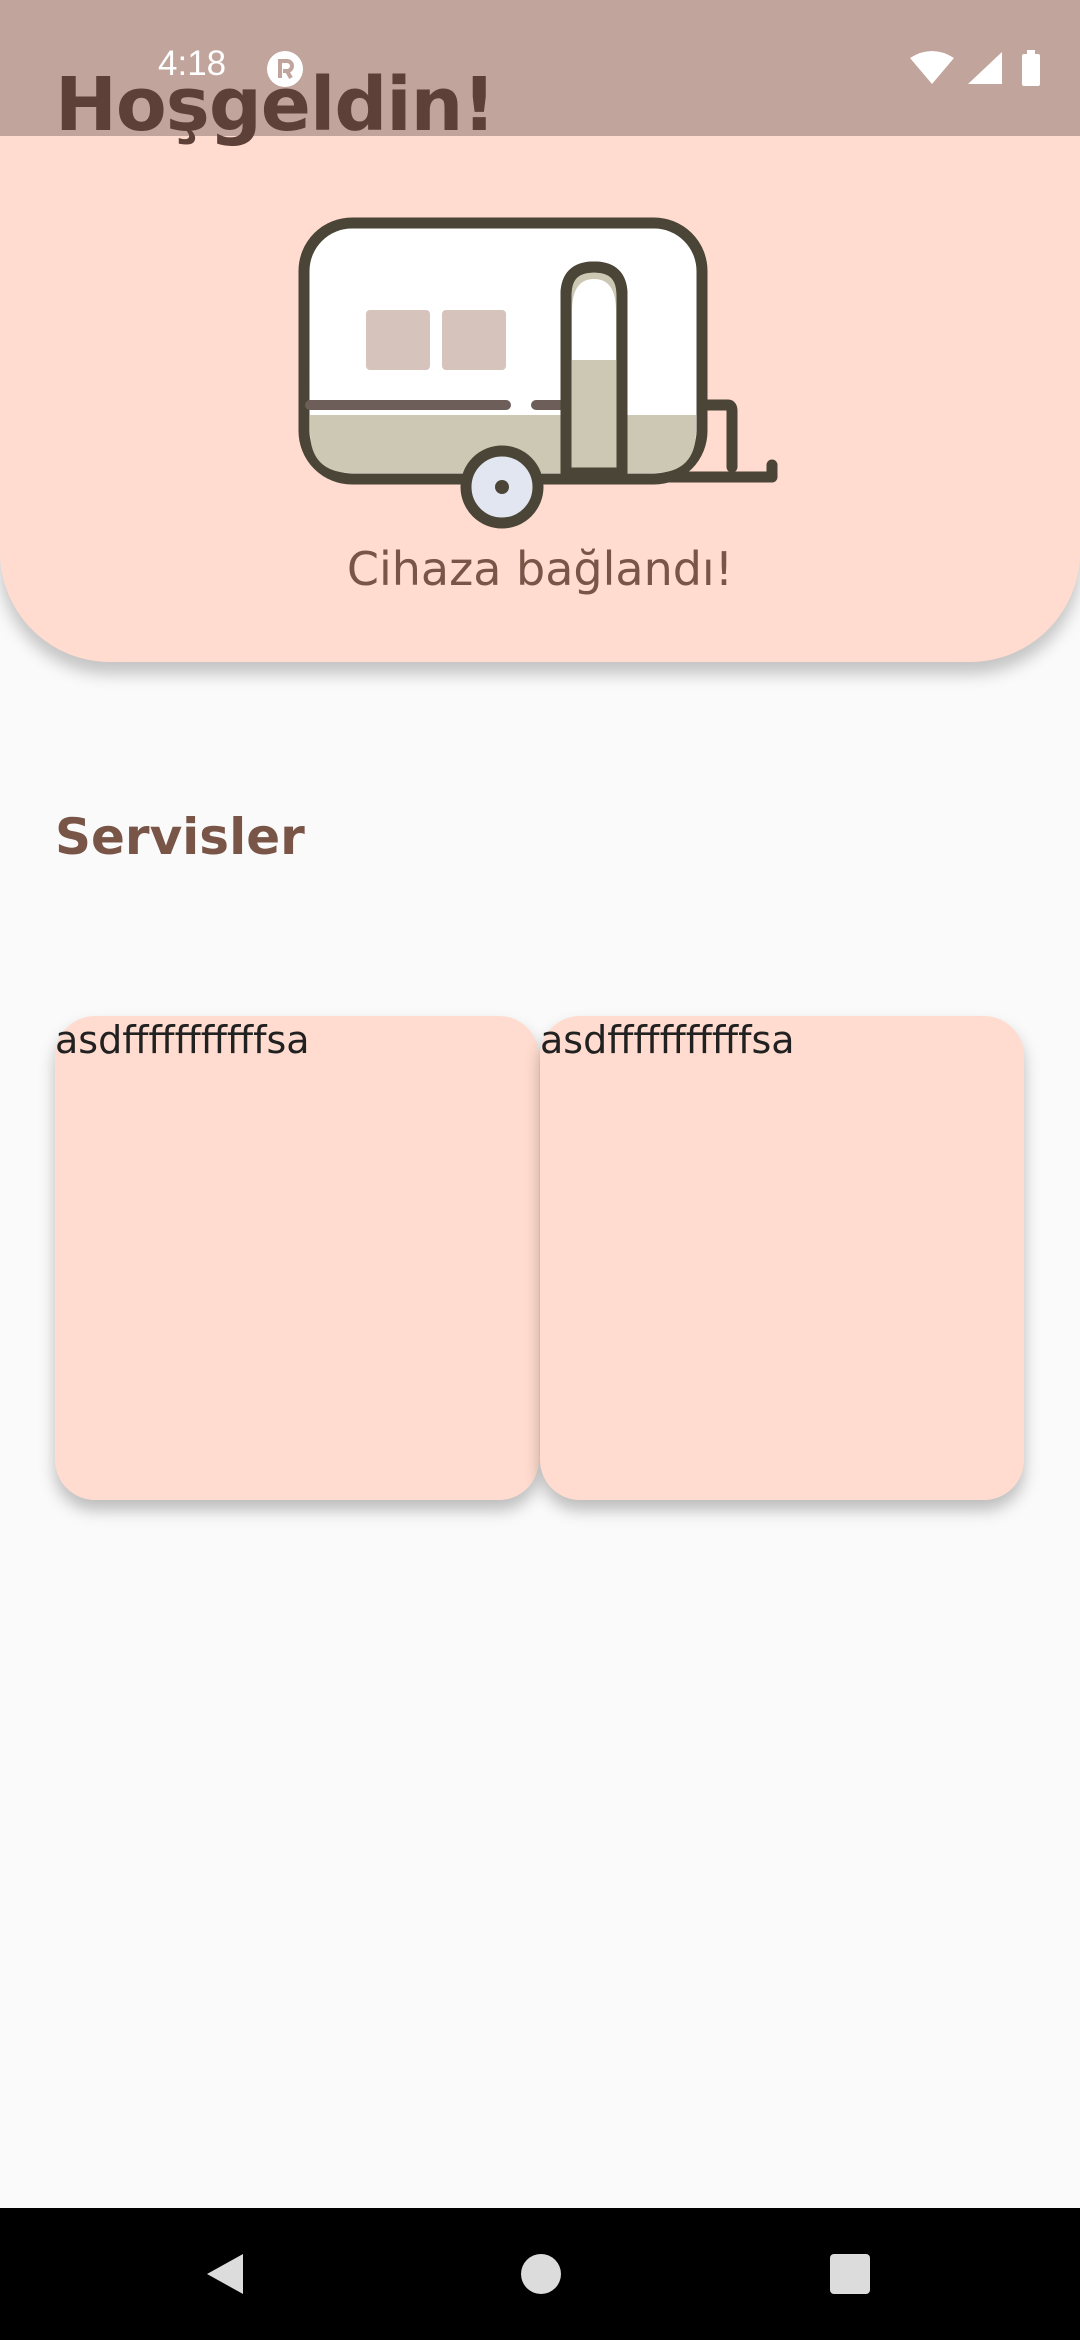 The width and height of the screenshot is (1080, 2340). I want to click on caravan-icon, so click(538, 373).